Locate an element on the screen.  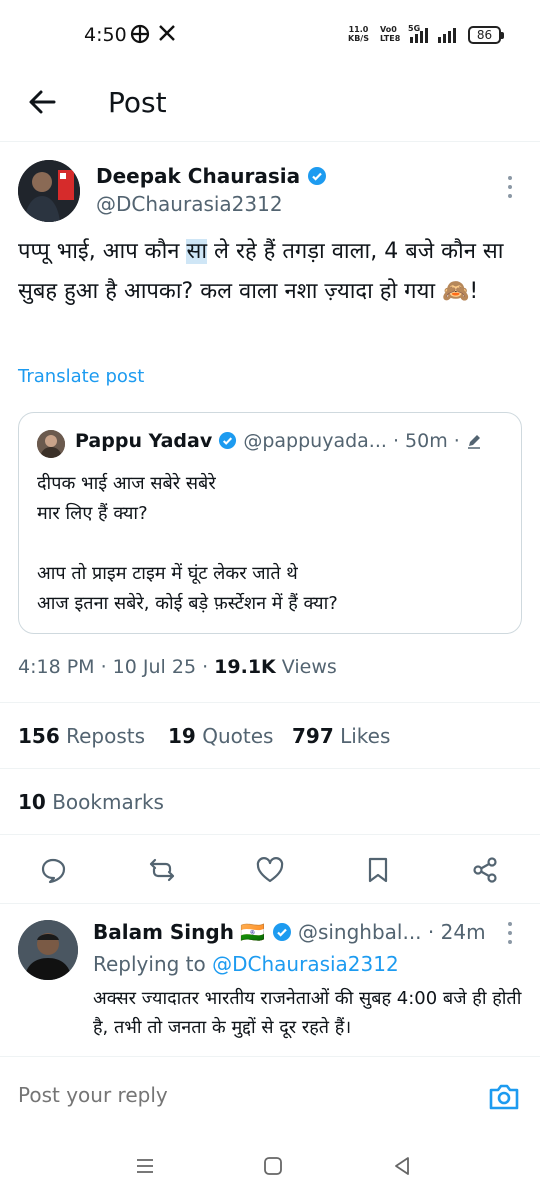
like-icon is located at coordinates (270, 870).